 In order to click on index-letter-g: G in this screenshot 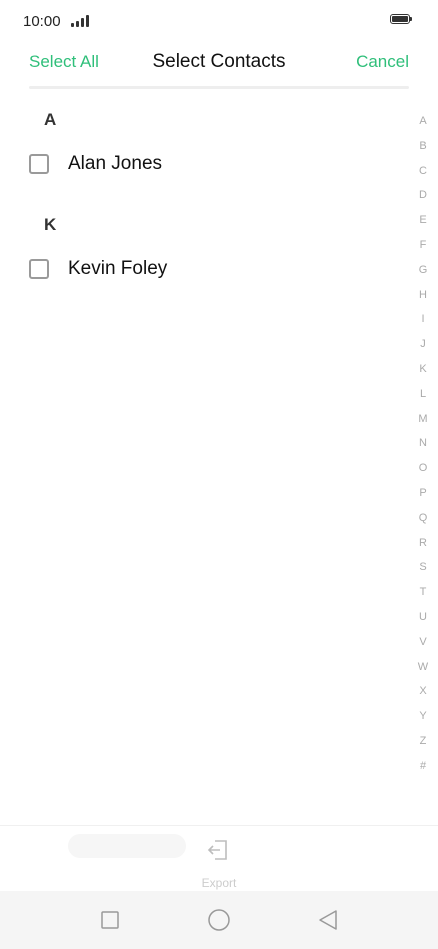, I will do `click(423, 270)`.